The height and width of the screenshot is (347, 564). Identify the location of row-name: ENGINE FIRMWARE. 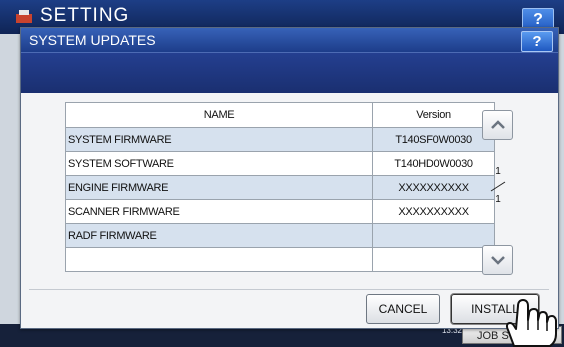
(219, 187).